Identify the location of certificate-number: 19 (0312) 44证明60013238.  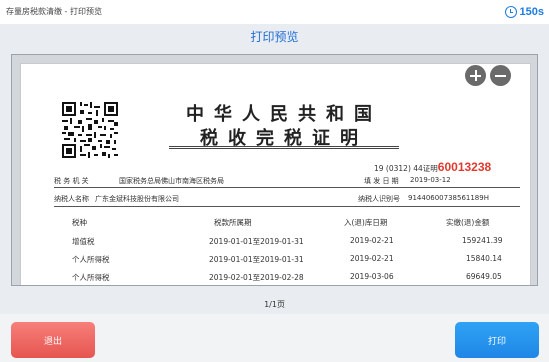
(432, 167).